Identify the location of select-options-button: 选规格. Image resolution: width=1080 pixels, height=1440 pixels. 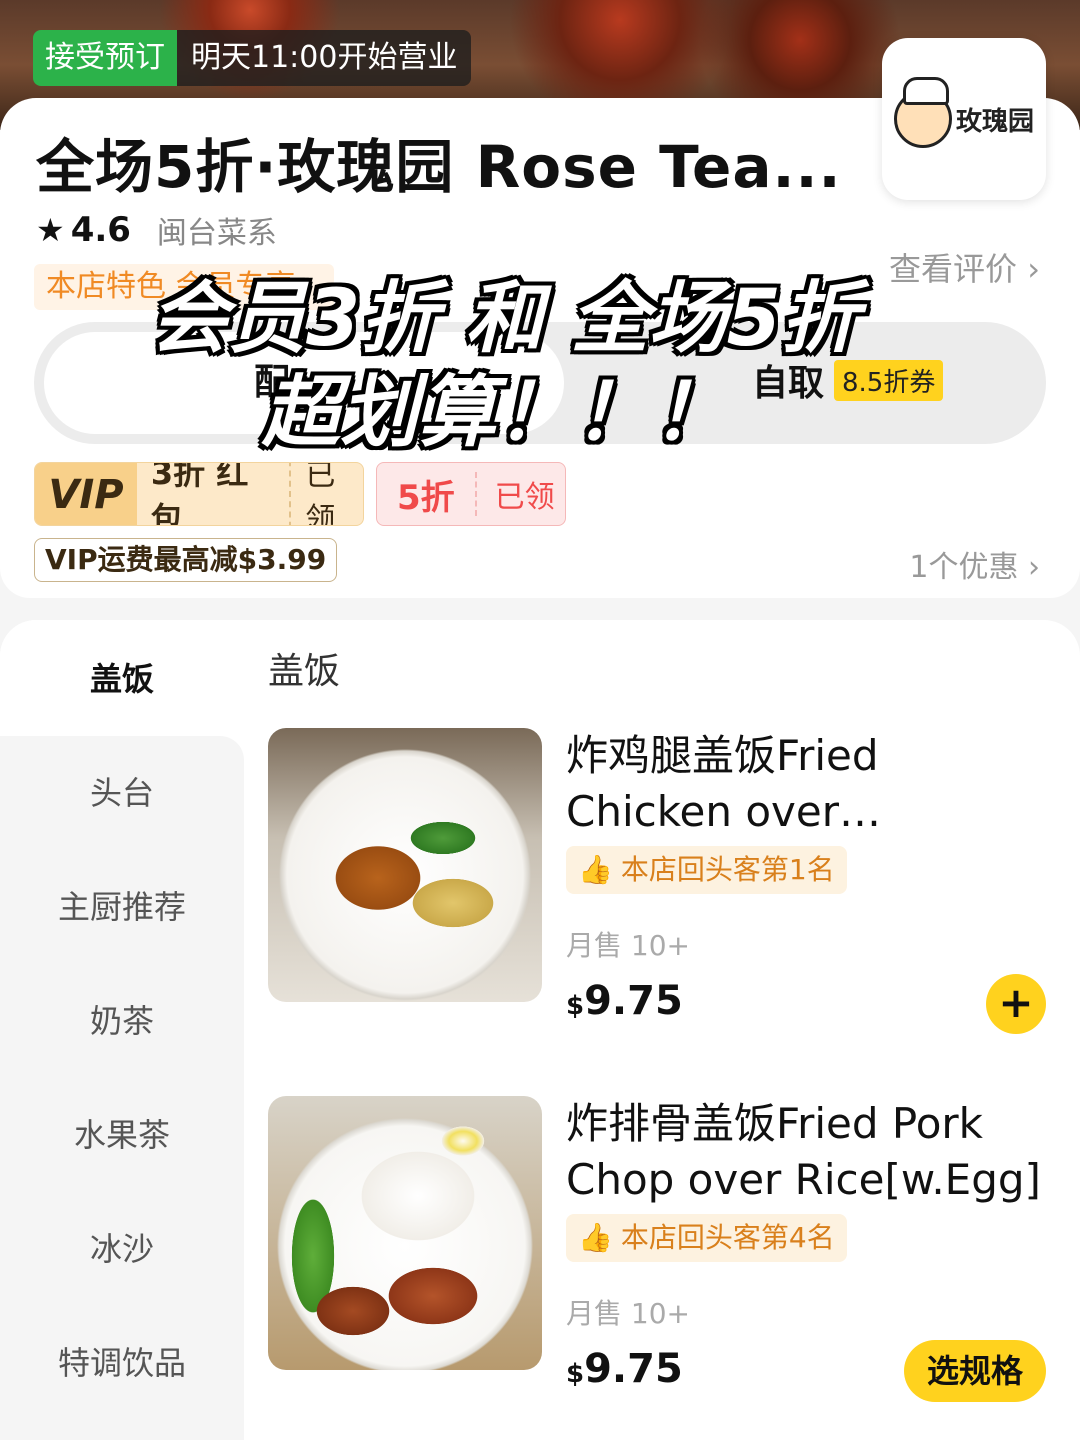
(975, 1371).